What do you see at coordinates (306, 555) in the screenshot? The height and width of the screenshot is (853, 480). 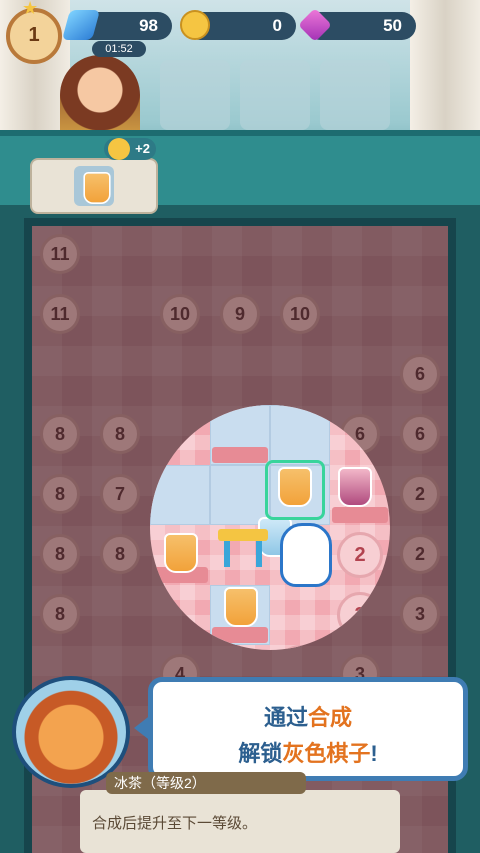 I see `tutorial-hand-pointer-icon` at bounding box center [306, 555].